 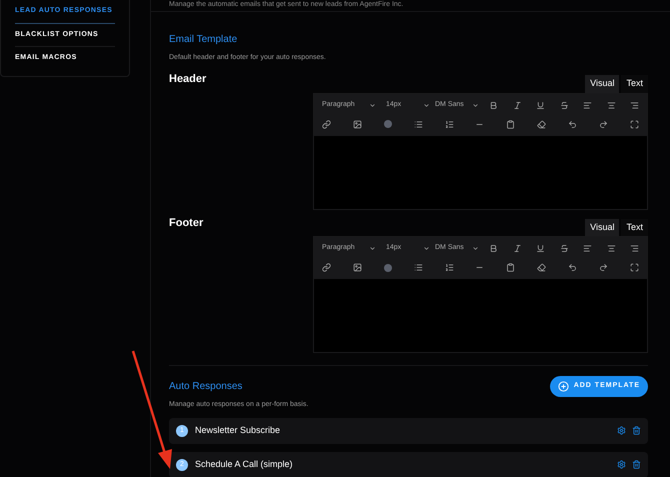 What do you see at coordinates (186, 223) in the screenshot?
I see `editor-label: Footer` at bounding box center [186, 223].